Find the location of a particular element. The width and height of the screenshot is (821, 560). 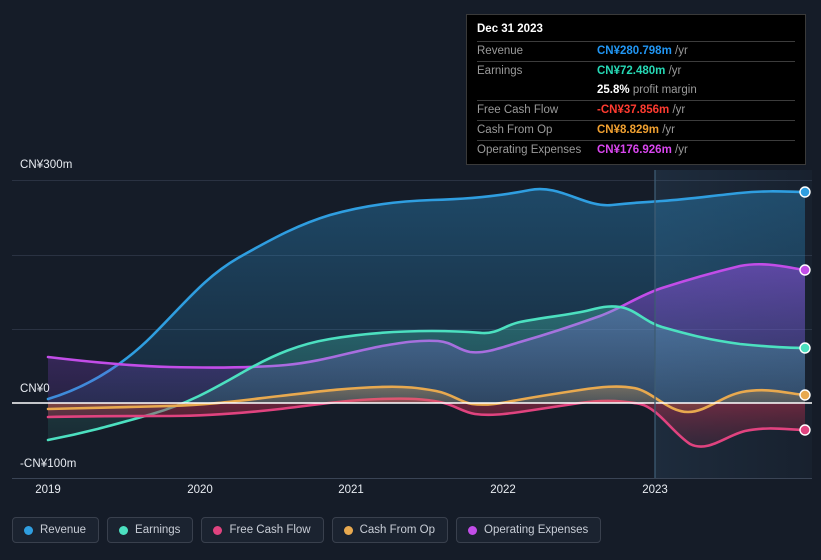

legend-dot-revenue-icon is located at coordinates (28, 530).